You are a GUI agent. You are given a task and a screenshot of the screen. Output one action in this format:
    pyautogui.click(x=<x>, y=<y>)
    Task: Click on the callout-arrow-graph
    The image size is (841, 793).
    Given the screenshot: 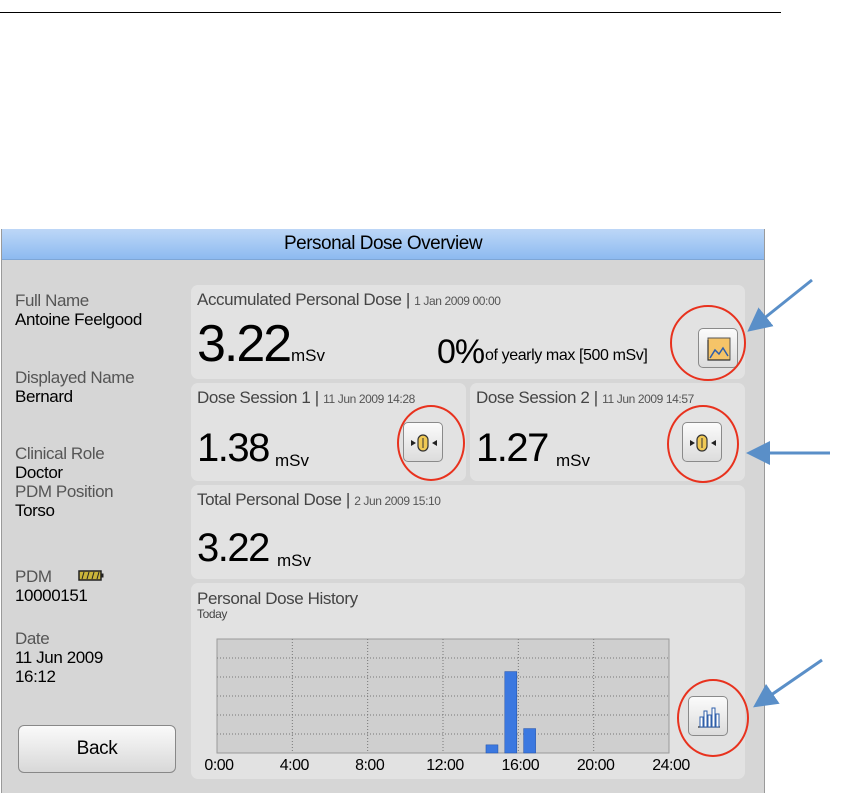 What is the action you would take?
    pyautogui.click(x=780, y=305)
    